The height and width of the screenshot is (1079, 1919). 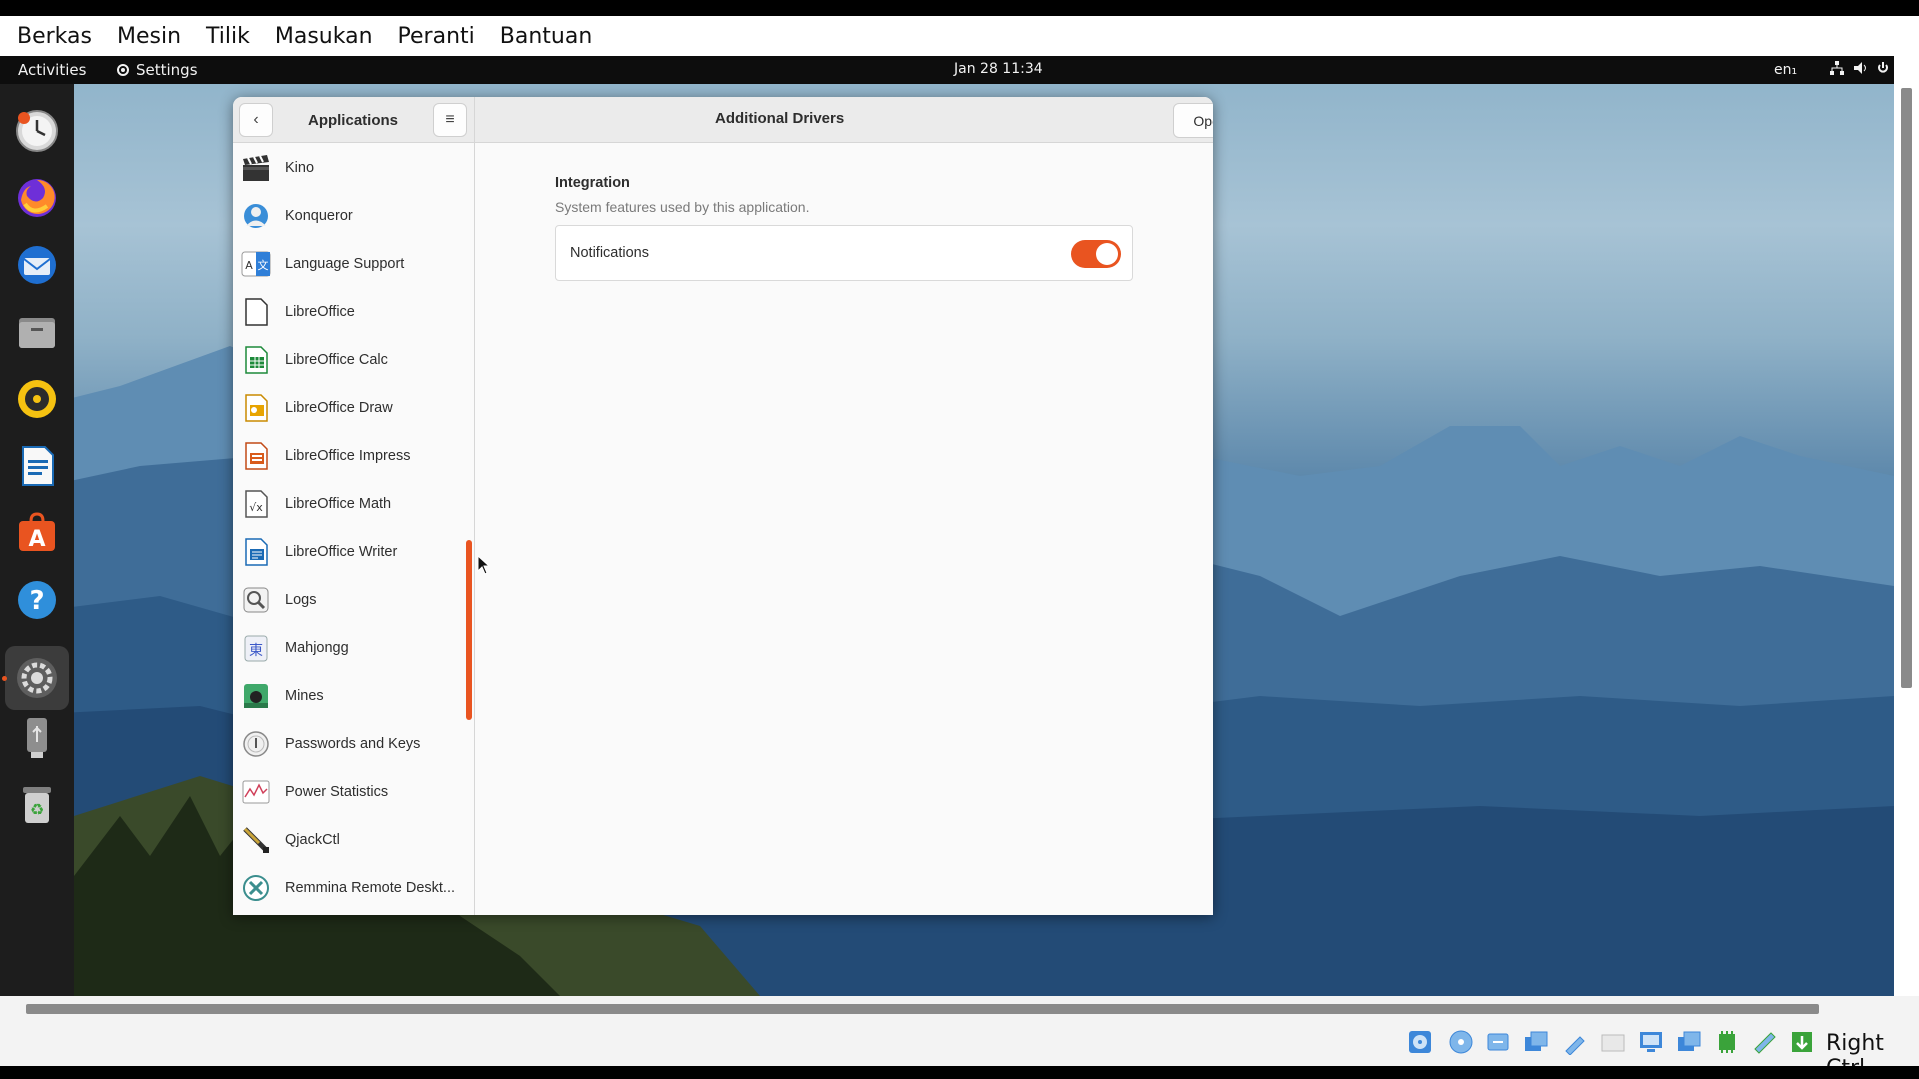 I want to click on thunderbird-icon, so click(x=37, y=265).